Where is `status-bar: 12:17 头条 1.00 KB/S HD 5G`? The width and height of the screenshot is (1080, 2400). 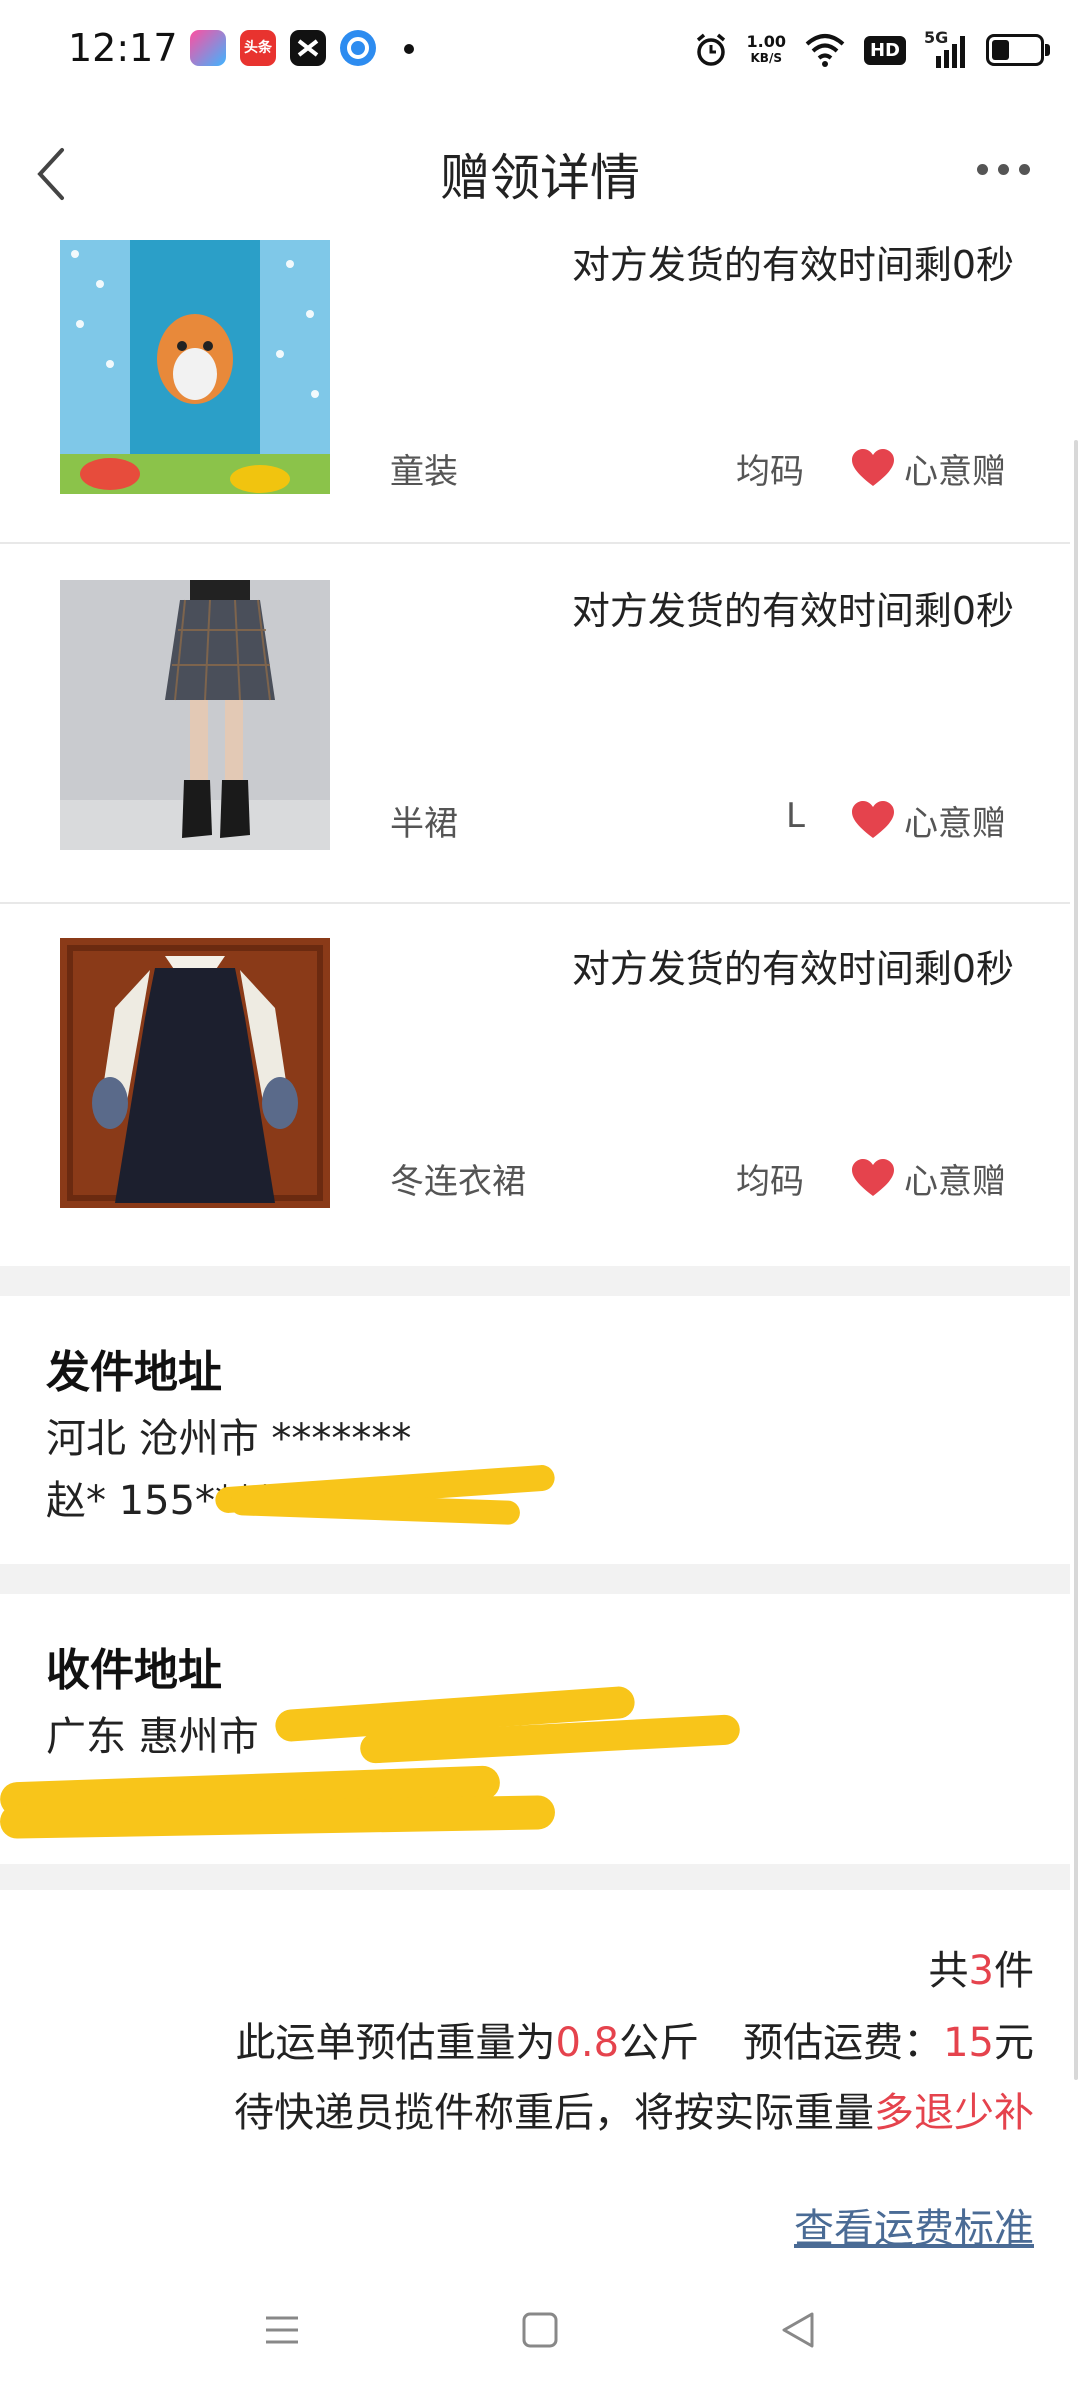 status-bar: 12:17 头条 1.00 KB/S HD 5G is located at coordinates (540, 50).